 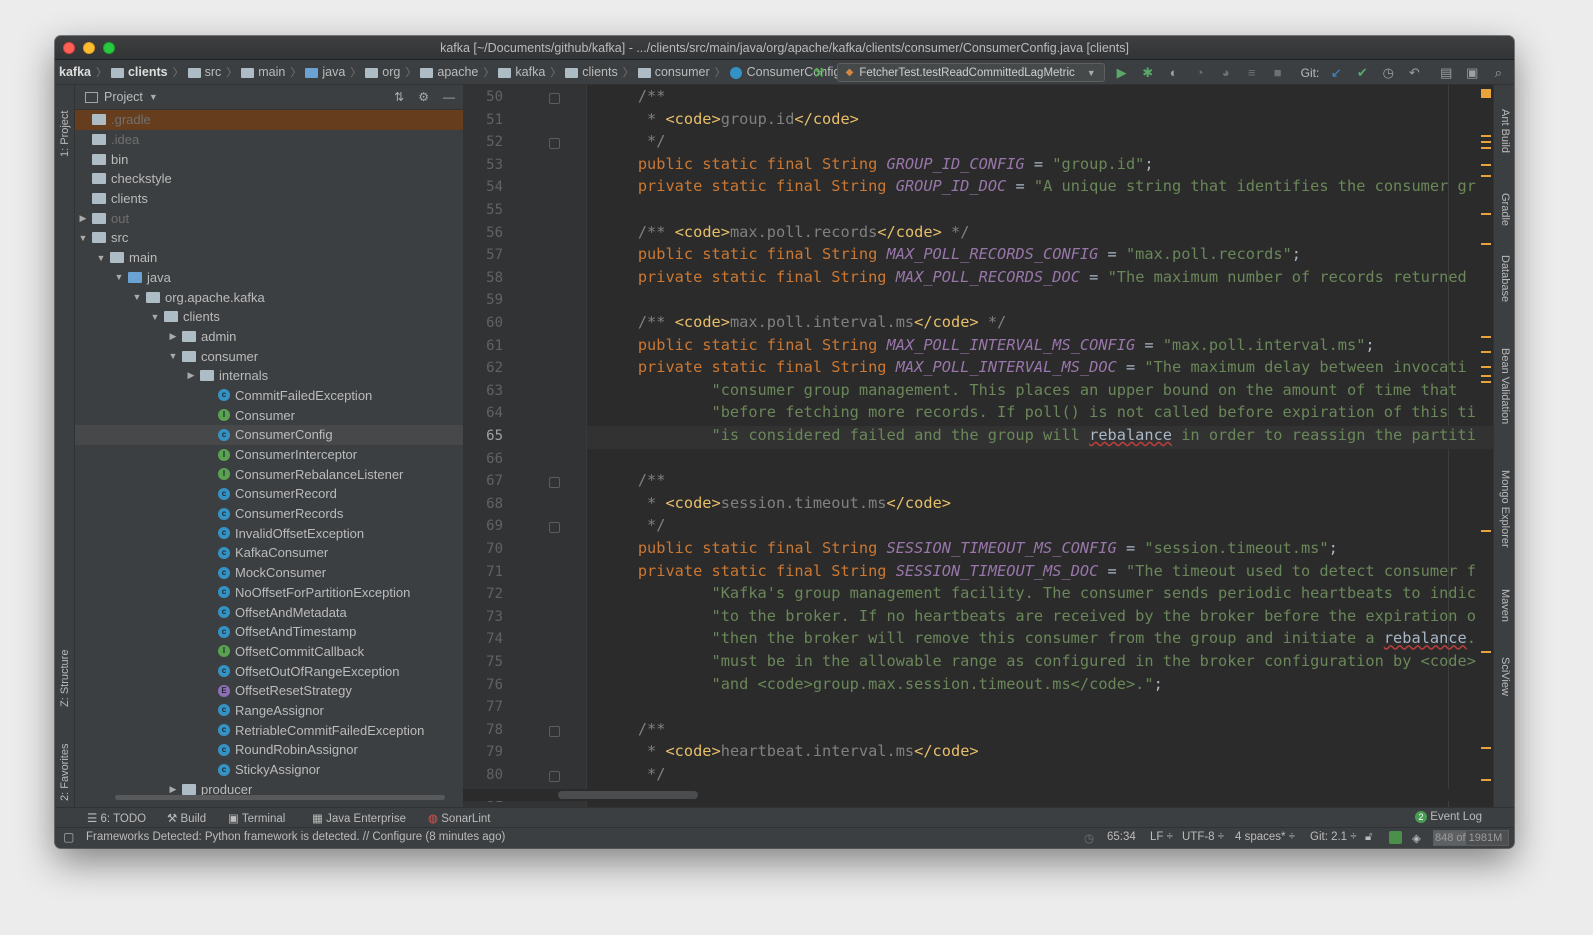 I want to click on breadcrumb-item: main 〉, so click(x=269, y=72).